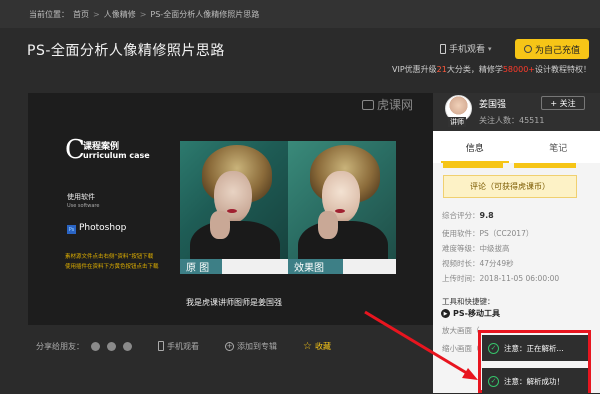 The height and width of the screenshot is (394, 600). Describe the element at coordinates (234, 207) in the screenshot. I see `original-photo` at that location.